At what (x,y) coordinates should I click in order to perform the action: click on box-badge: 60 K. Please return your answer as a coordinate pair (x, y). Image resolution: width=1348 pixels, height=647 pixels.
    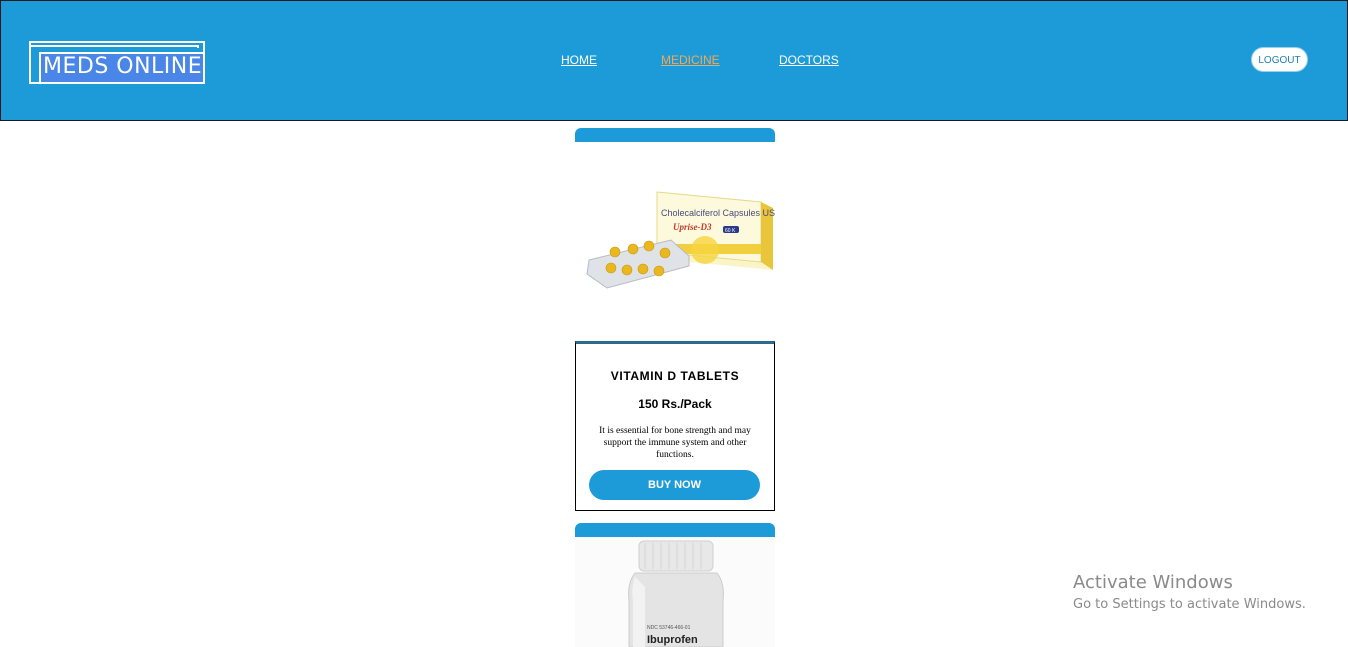
    Looking at the image, I should click on (730, 231).